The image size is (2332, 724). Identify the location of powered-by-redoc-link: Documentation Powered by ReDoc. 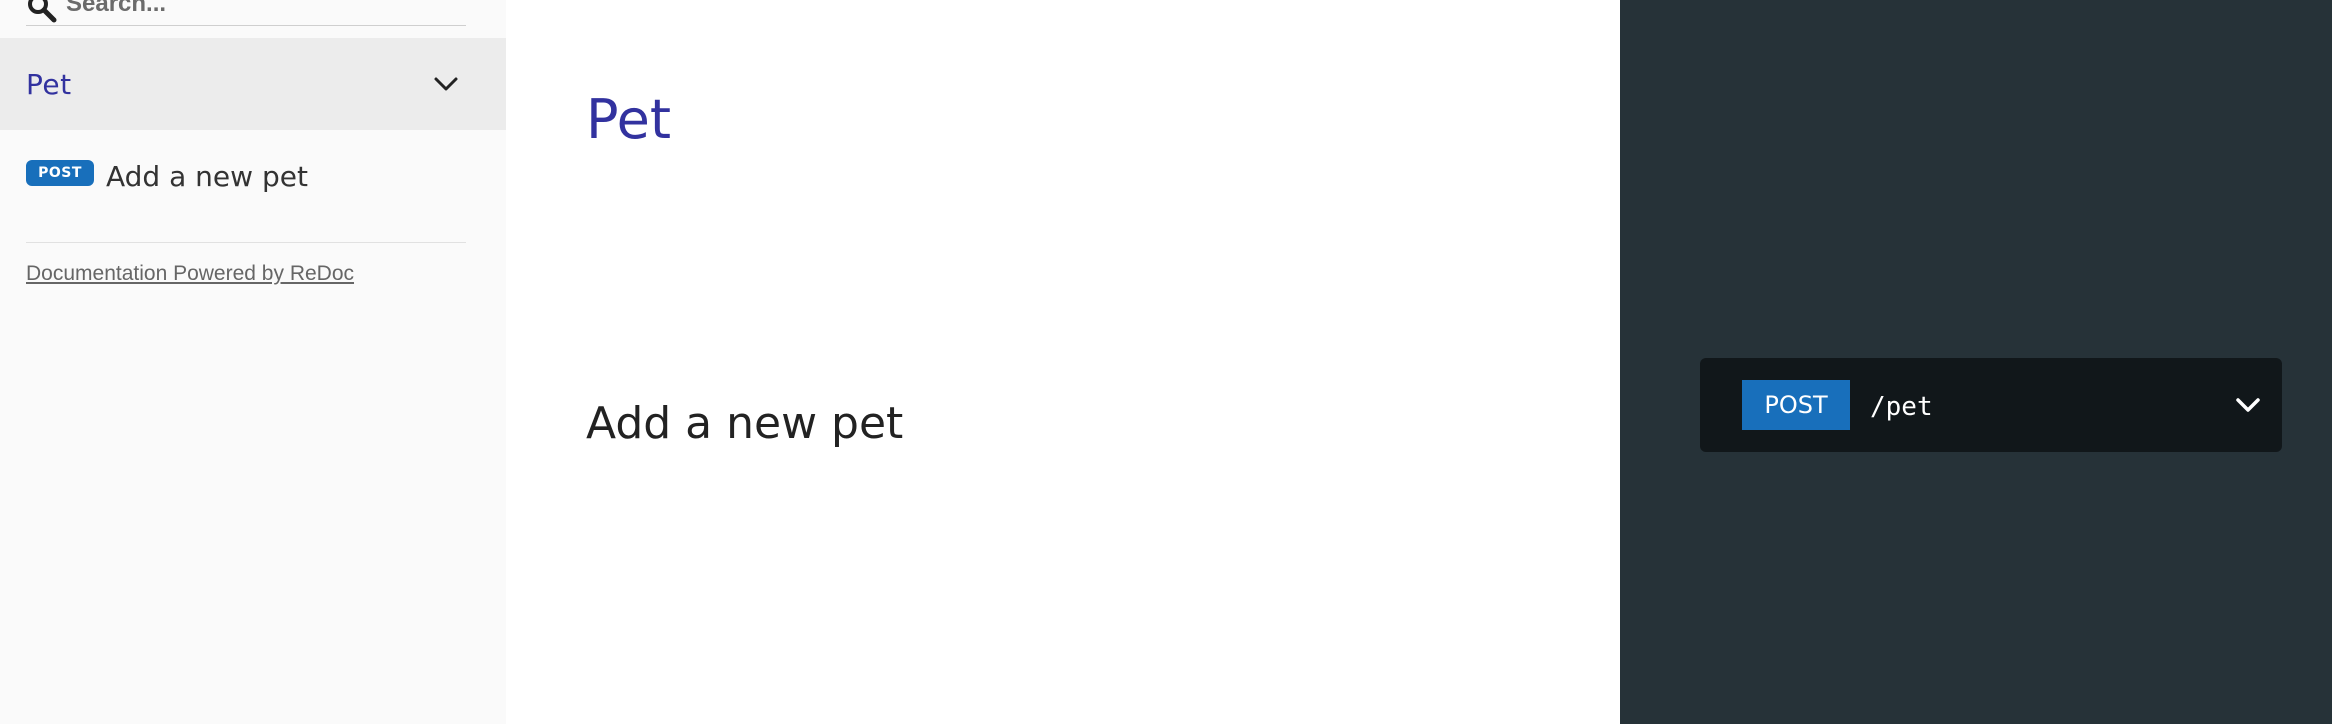
(190, 274).